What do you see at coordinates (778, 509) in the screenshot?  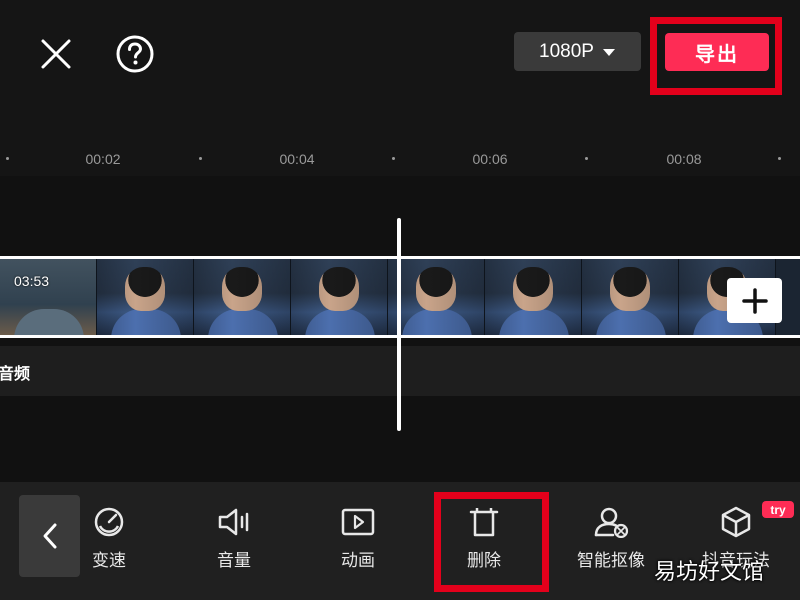 I see `try-badge: try` at bounding box center [778, 509].